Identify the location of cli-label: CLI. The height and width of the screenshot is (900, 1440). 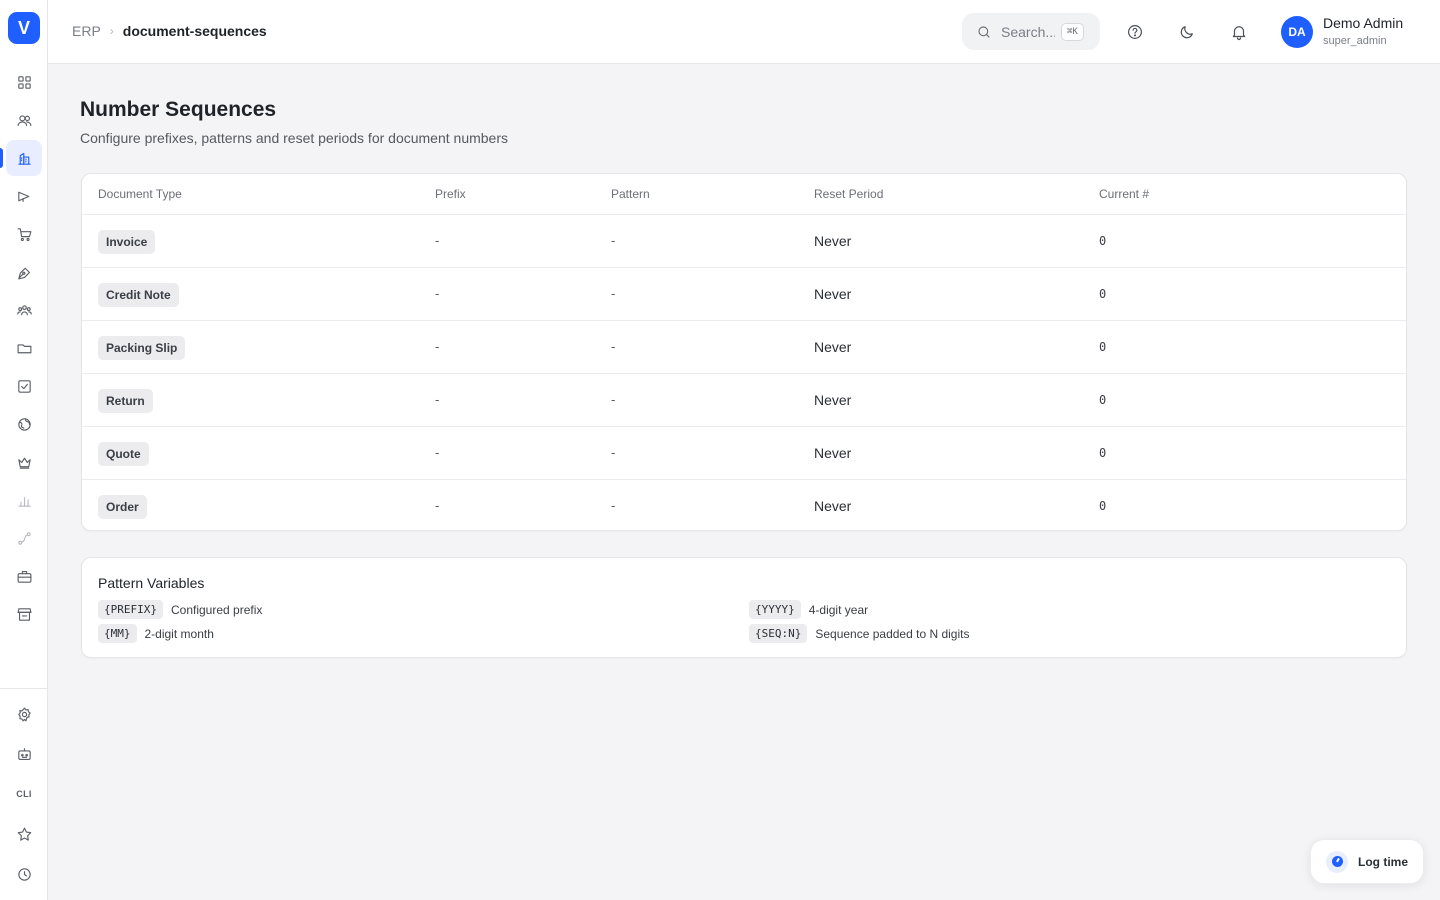
(24, 794).